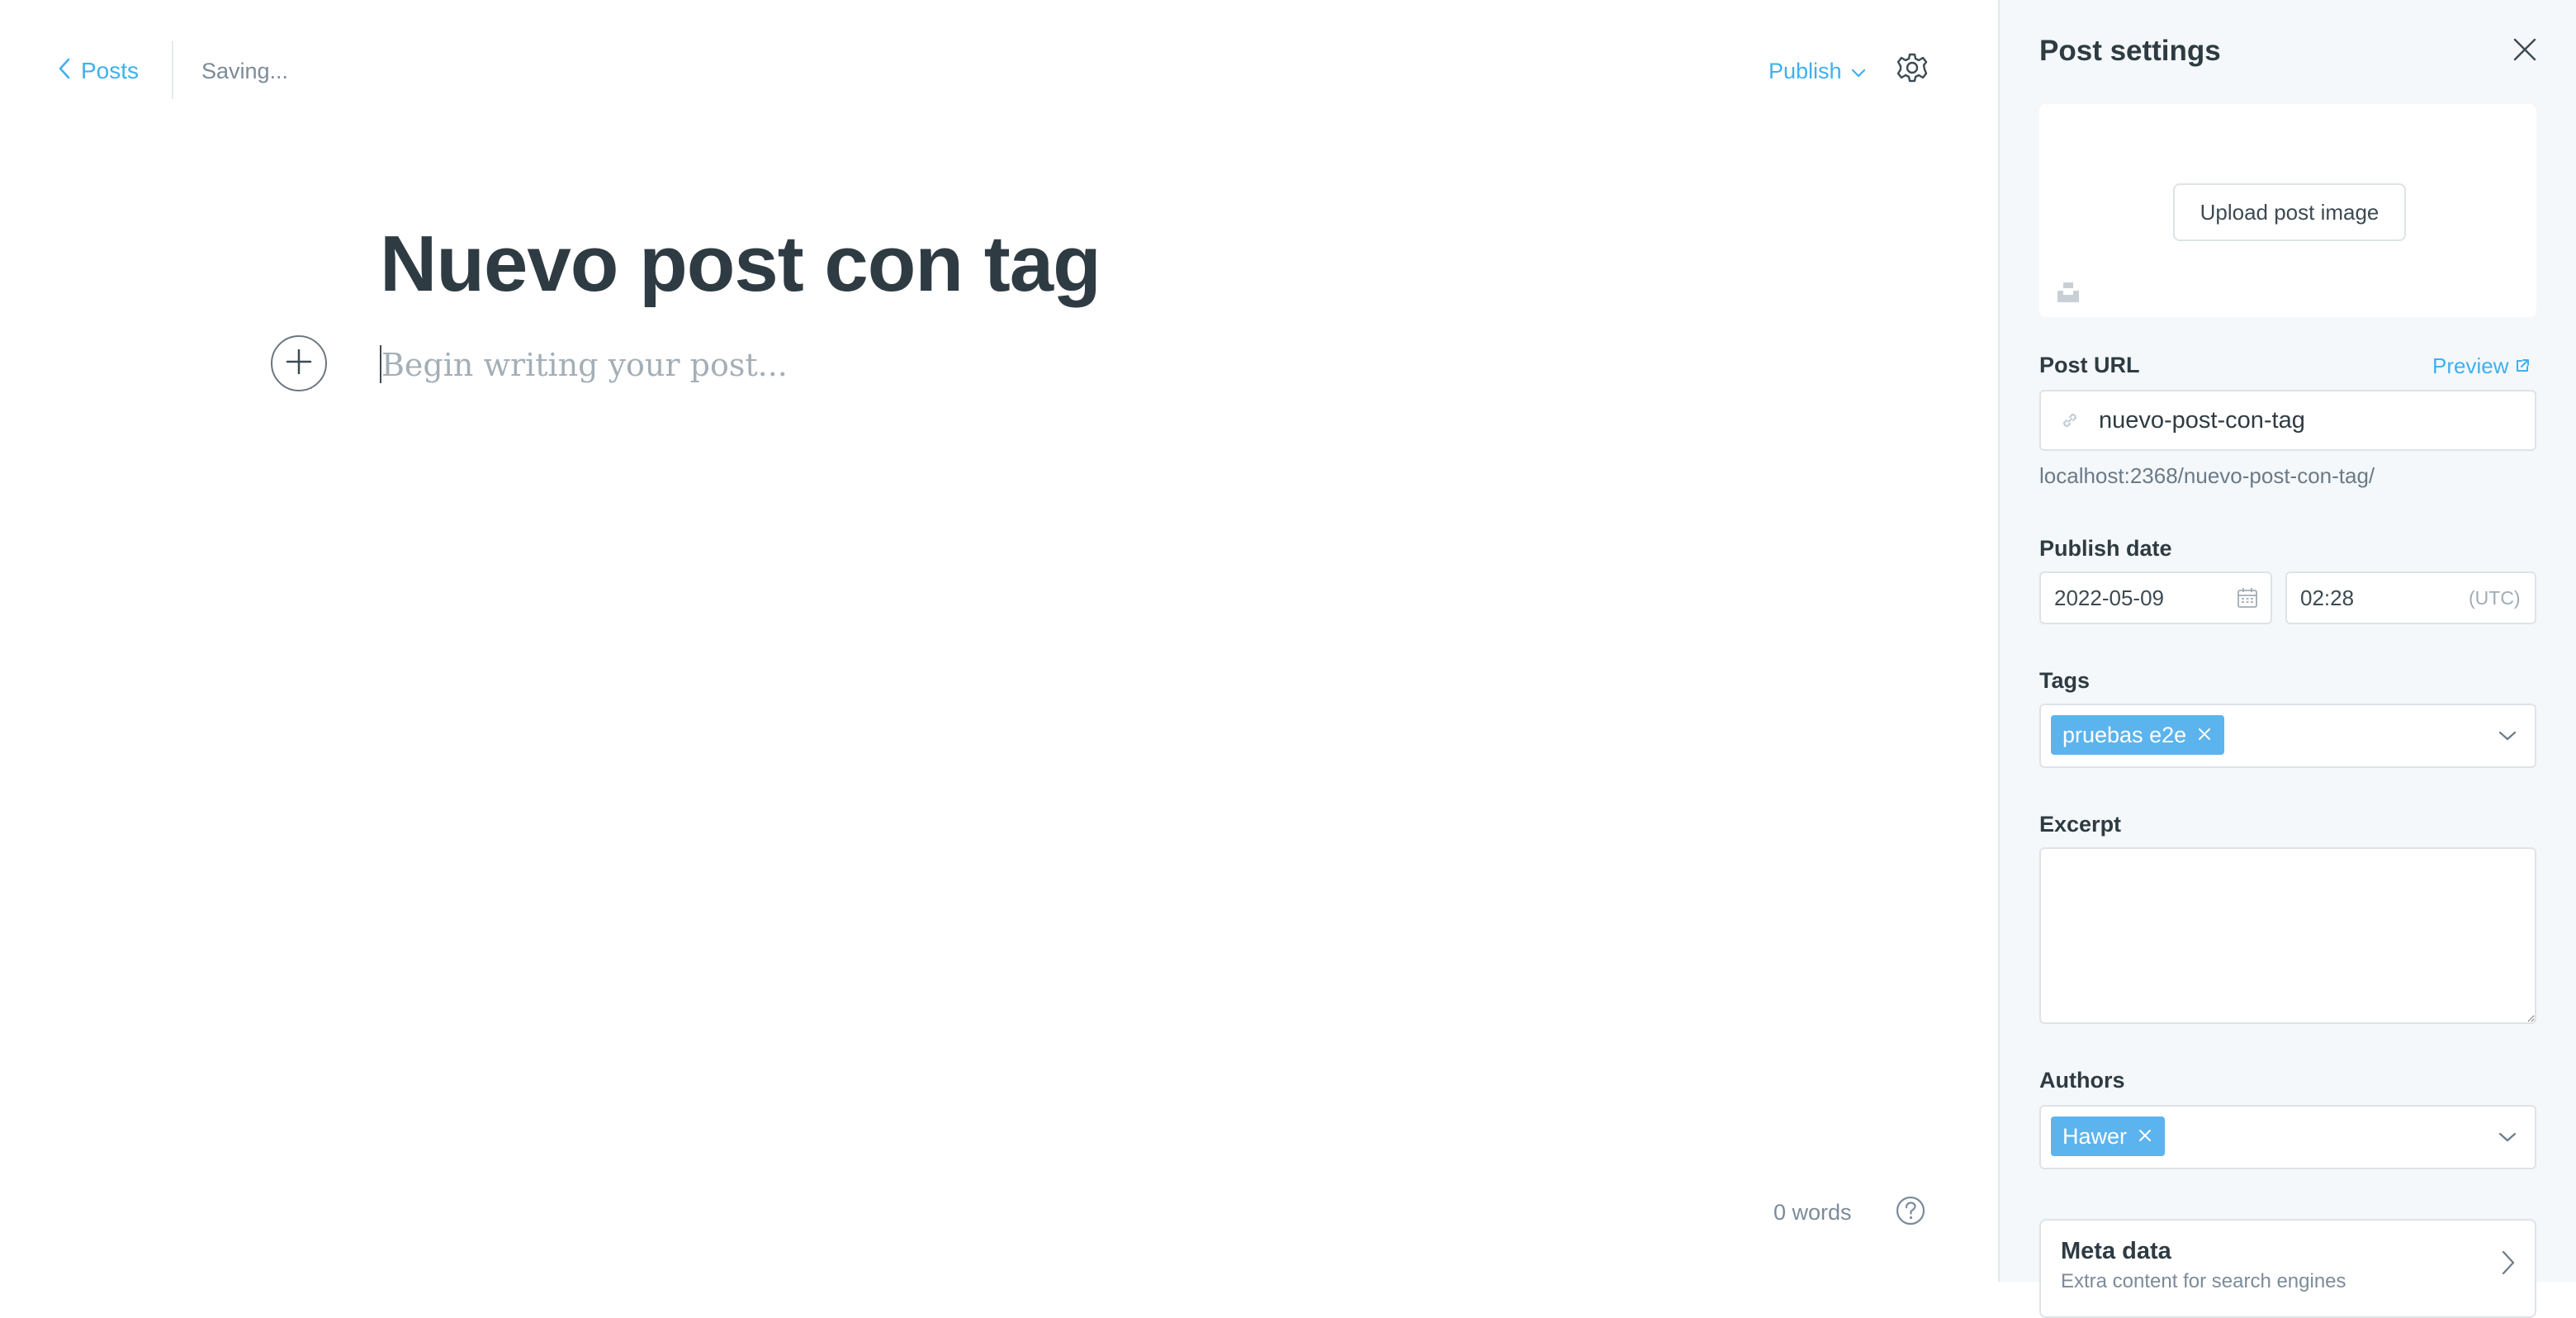 The width and height of the screenshot is (2576, 1318). I want to click on authors-label: Authors, so click(2082, 1080).